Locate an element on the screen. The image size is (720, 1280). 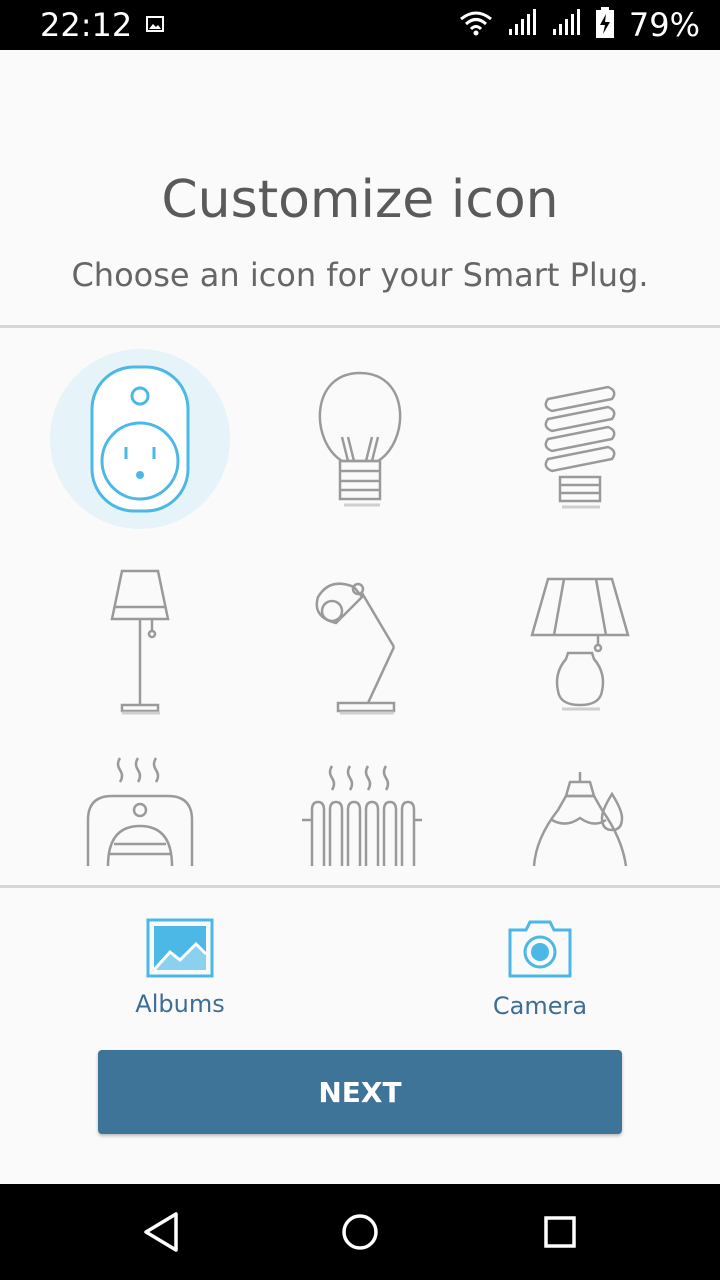
page-subtitle: Choose an icon for your Smart Plug. is located at coordinates (360, 275).